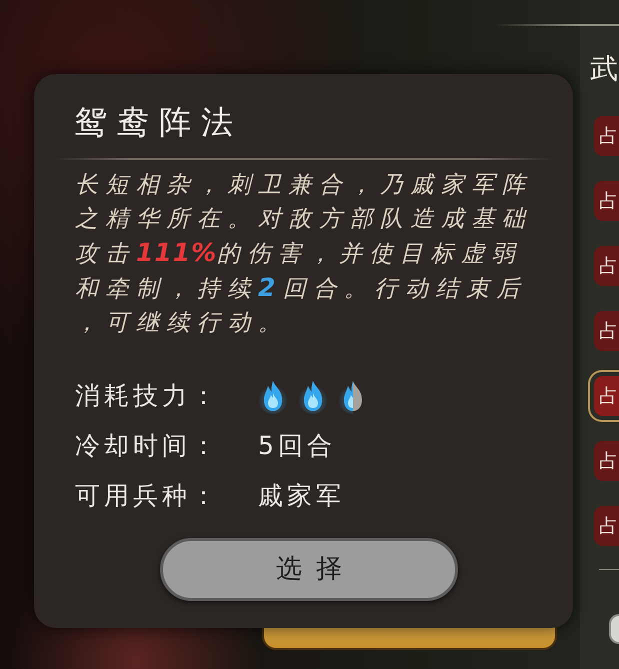 Image resolution: width=619 pixels, height=669 pixels. I want to click on stat-label: 消耗技力：, so click(148, 396).